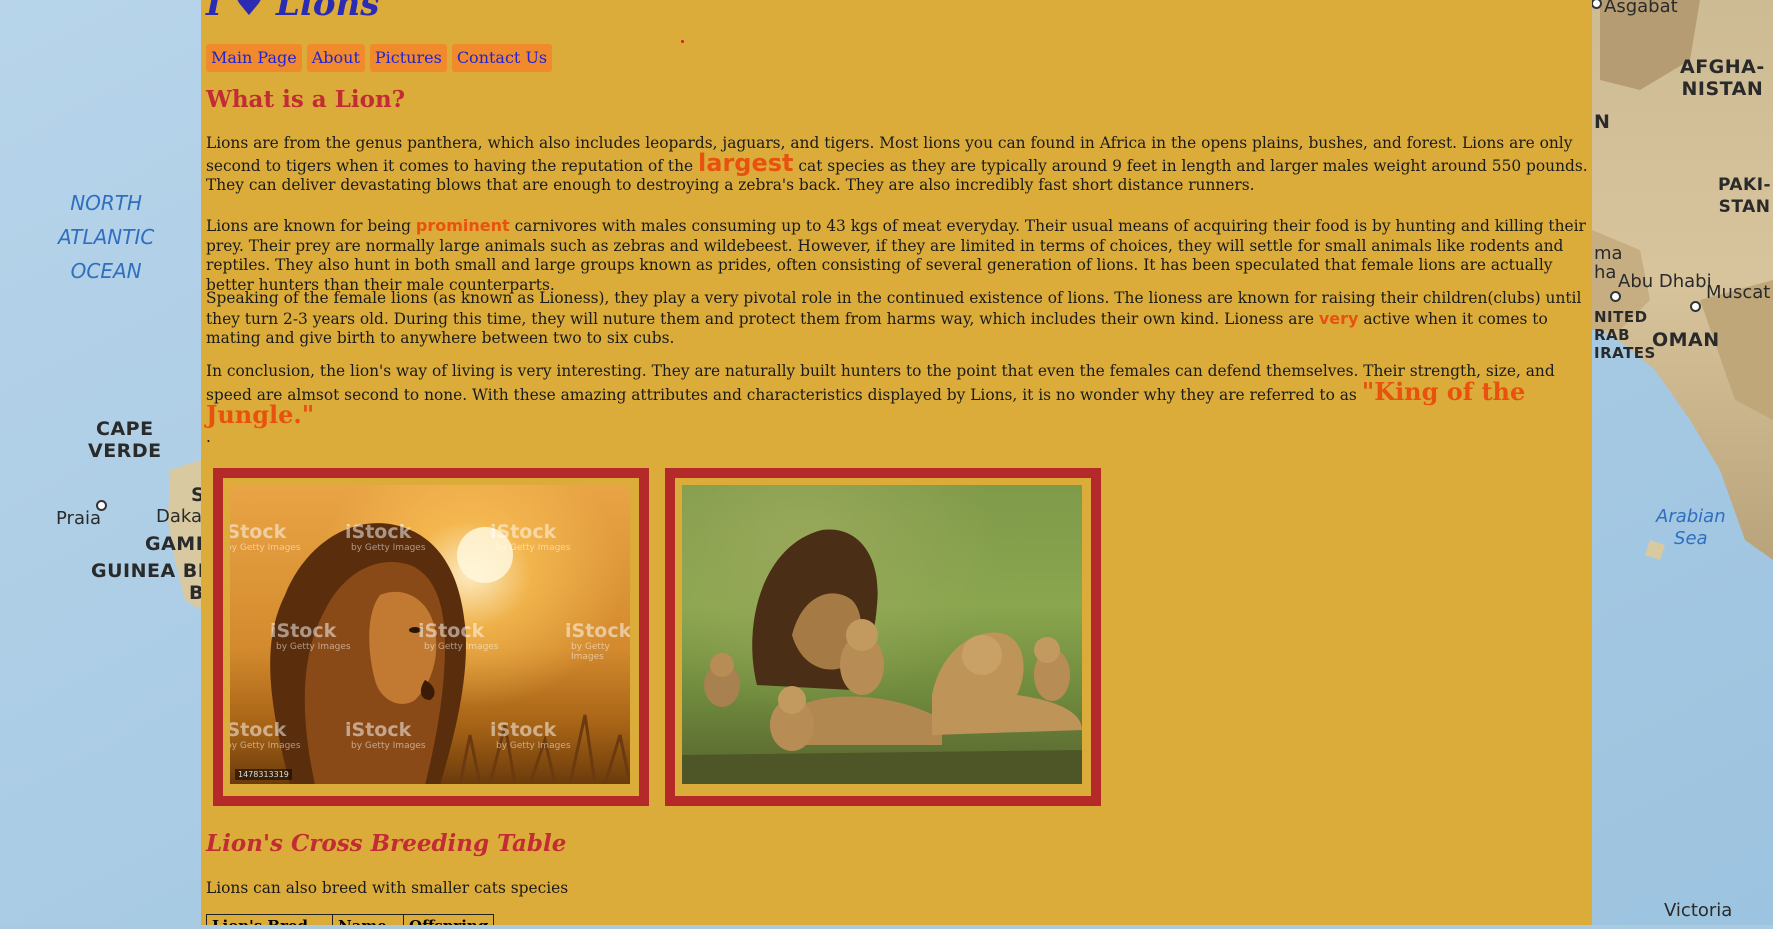 Image resolution: width=1773 pixels, height=929 pixels. Describe the element at coordinates (1722, 67) in the screenshot. I see `afghanistan-line1: AFGHA-` at that location.